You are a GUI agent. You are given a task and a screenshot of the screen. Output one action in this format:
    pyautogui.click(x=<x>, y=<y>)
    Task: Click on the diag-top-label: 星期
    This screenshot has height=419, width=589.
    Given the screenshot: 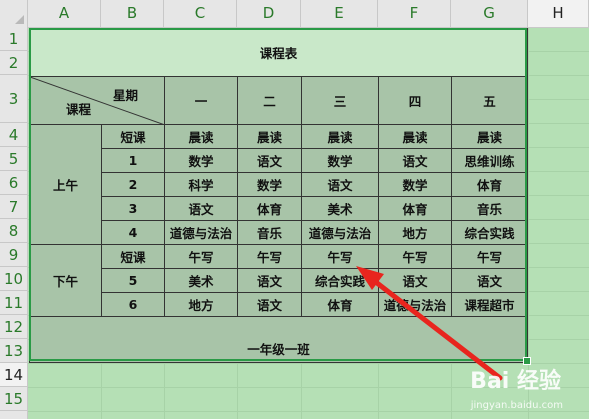 What is the action you would take?
    pyautogui.click(x=125, y=95)
    